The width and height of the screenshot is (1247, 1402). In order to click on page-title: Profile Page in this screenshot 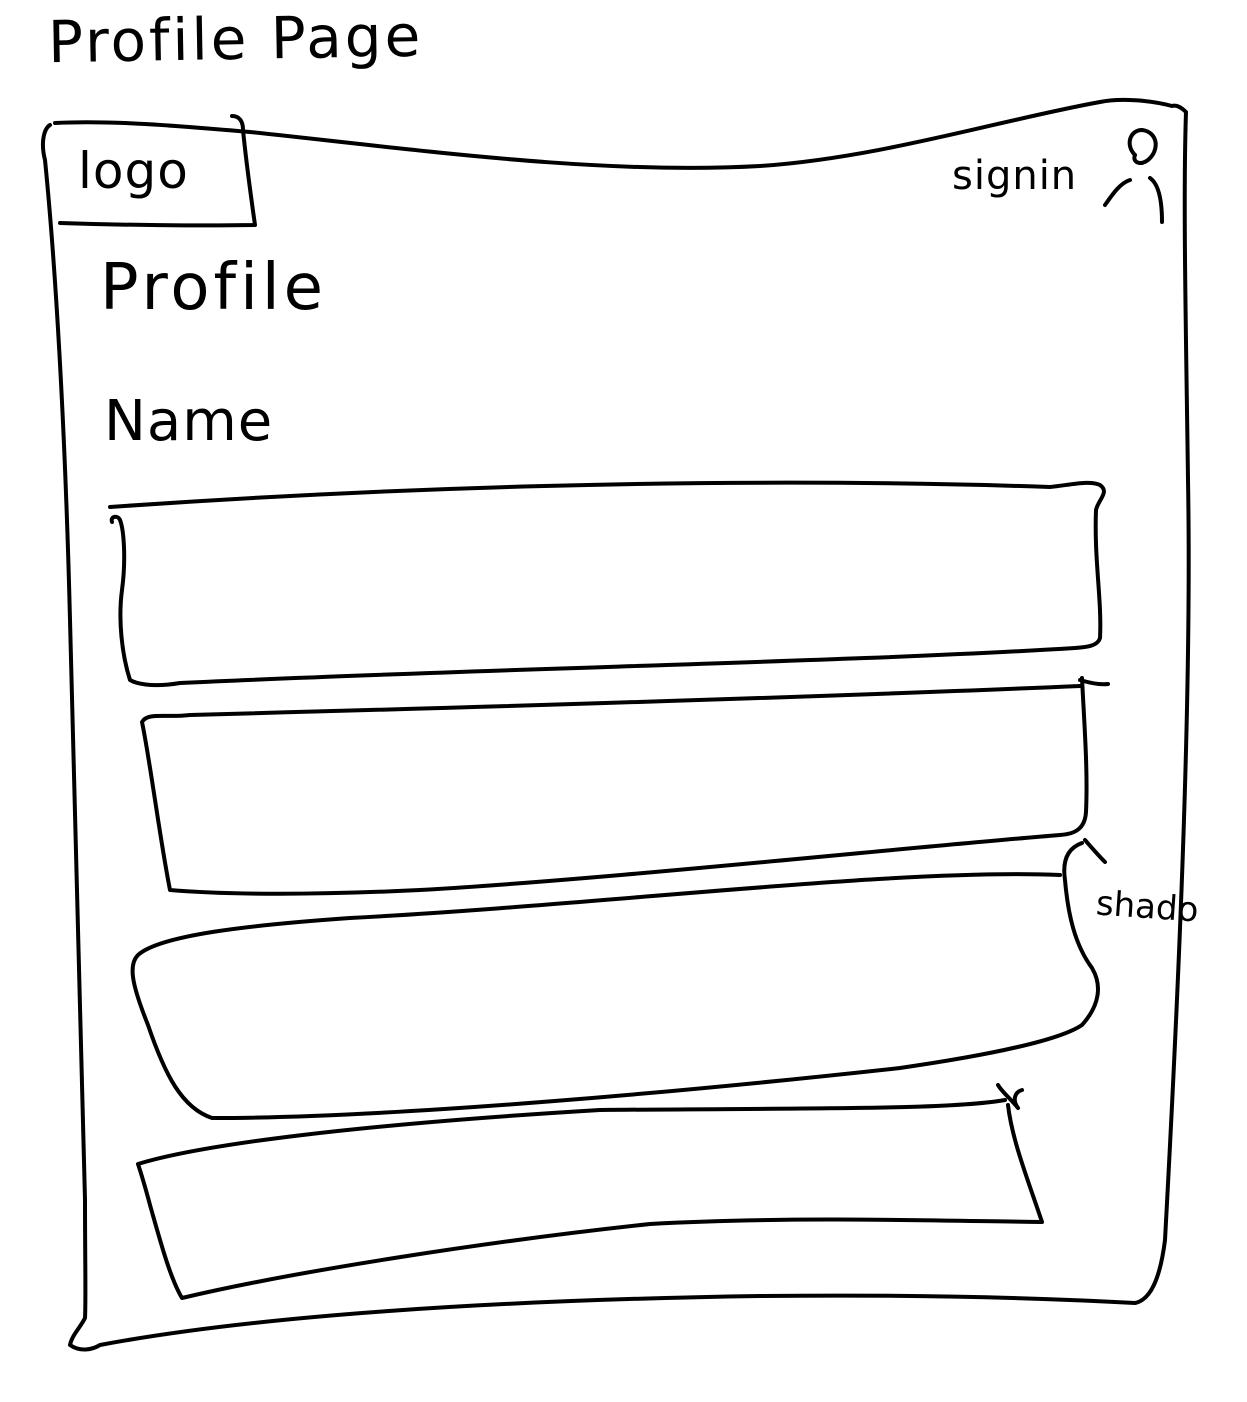, I will do `click(235, 39)`.